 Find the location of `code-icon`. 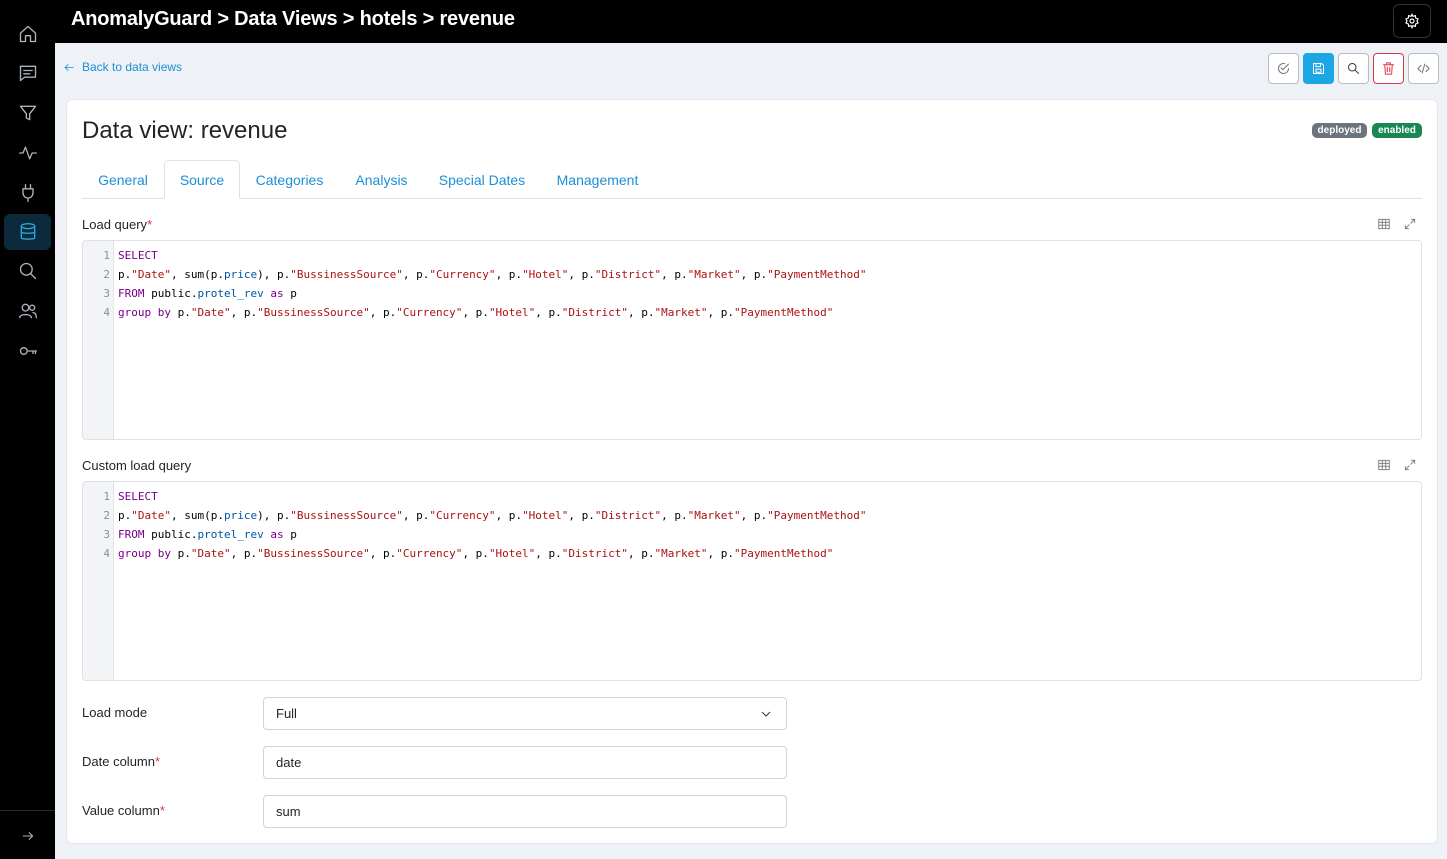

code-icon is located at coordinates (1423, 68).